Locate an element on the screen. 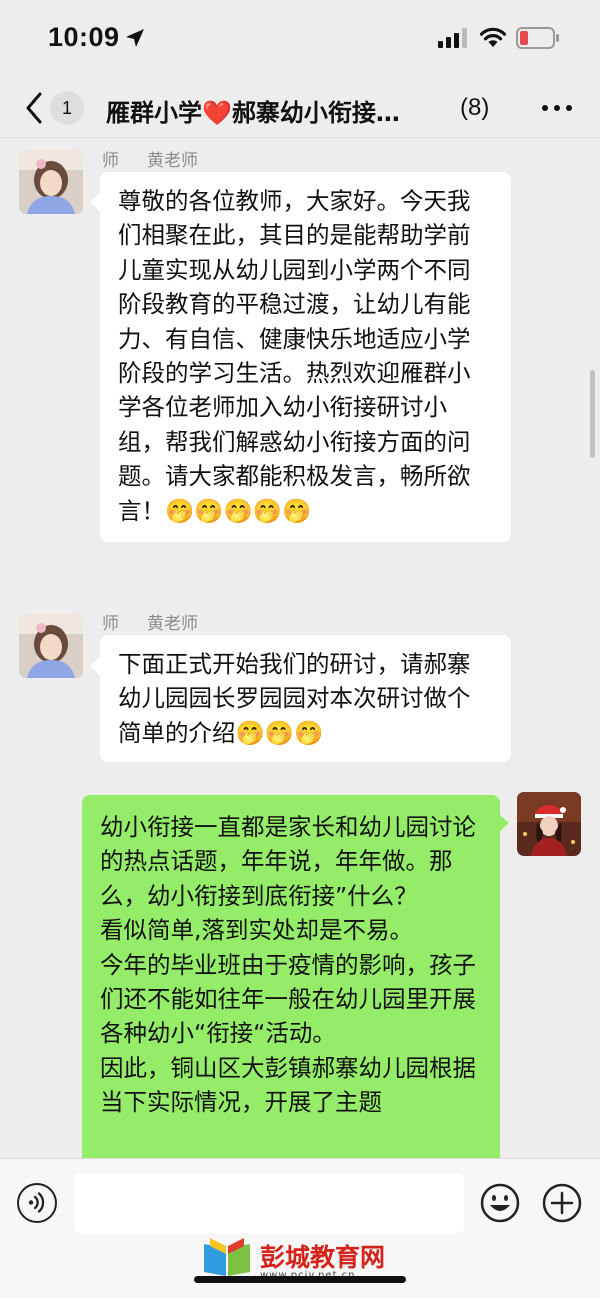  message-bubble: 下面正式开始我们的研讨，请郝寨幼儿园园长罗园园对本次研讨做个简单的介绍🤭🤭🤭 is located at coordinates (305, 699).